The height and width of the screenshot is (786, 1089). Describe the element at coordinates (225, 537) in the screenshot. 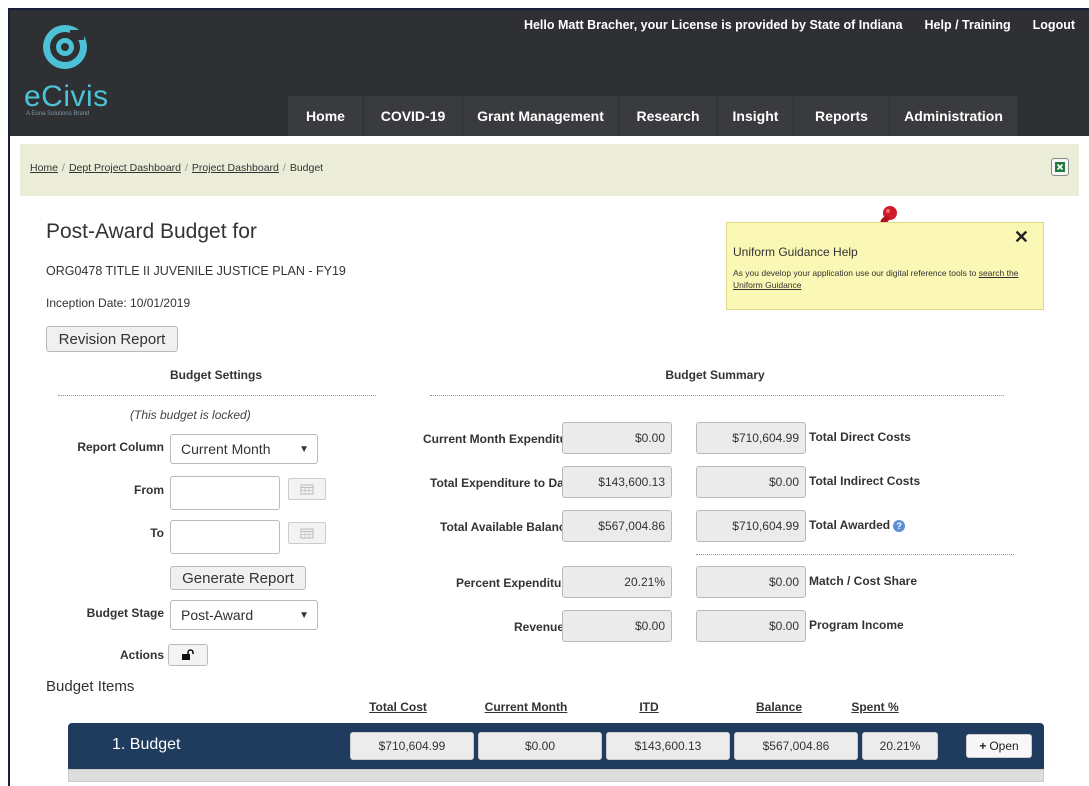

I see `to-date-input` at that location.